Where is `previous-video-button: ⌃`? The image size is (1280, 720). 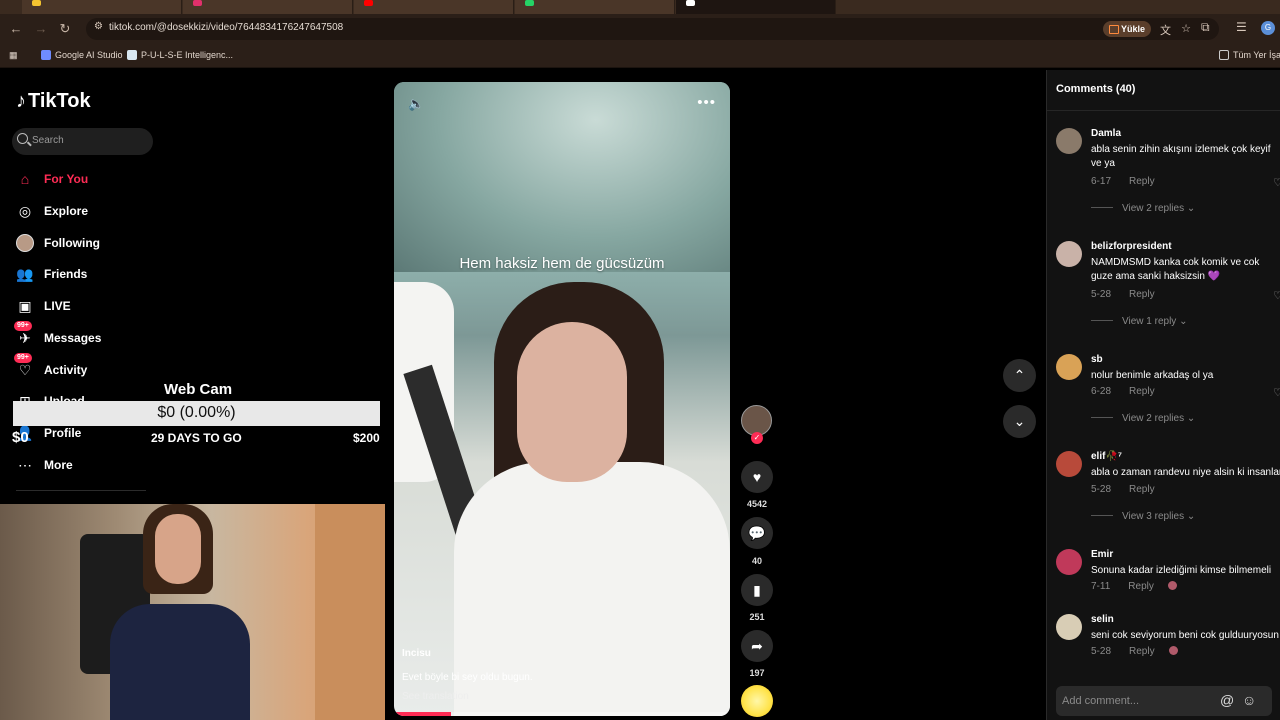
previous-video-button: ⌃ is located at coordinates (1019, 375).